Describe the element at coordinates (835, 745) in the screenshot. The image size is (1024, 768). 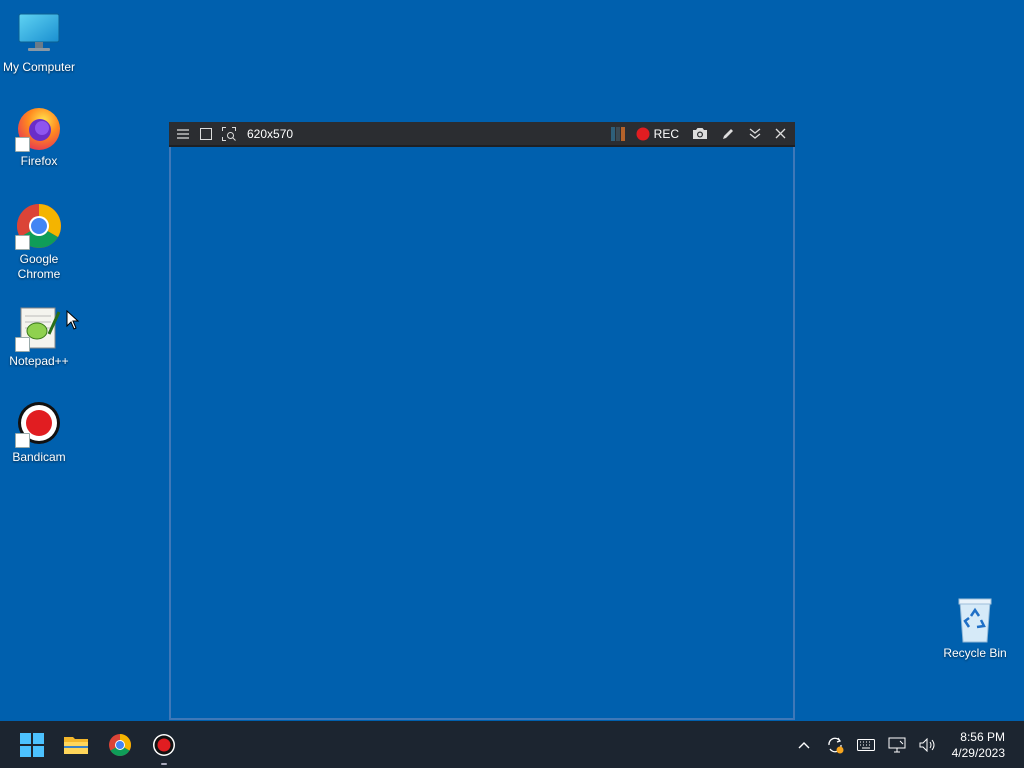
I see `sync-update-icon` at that location.